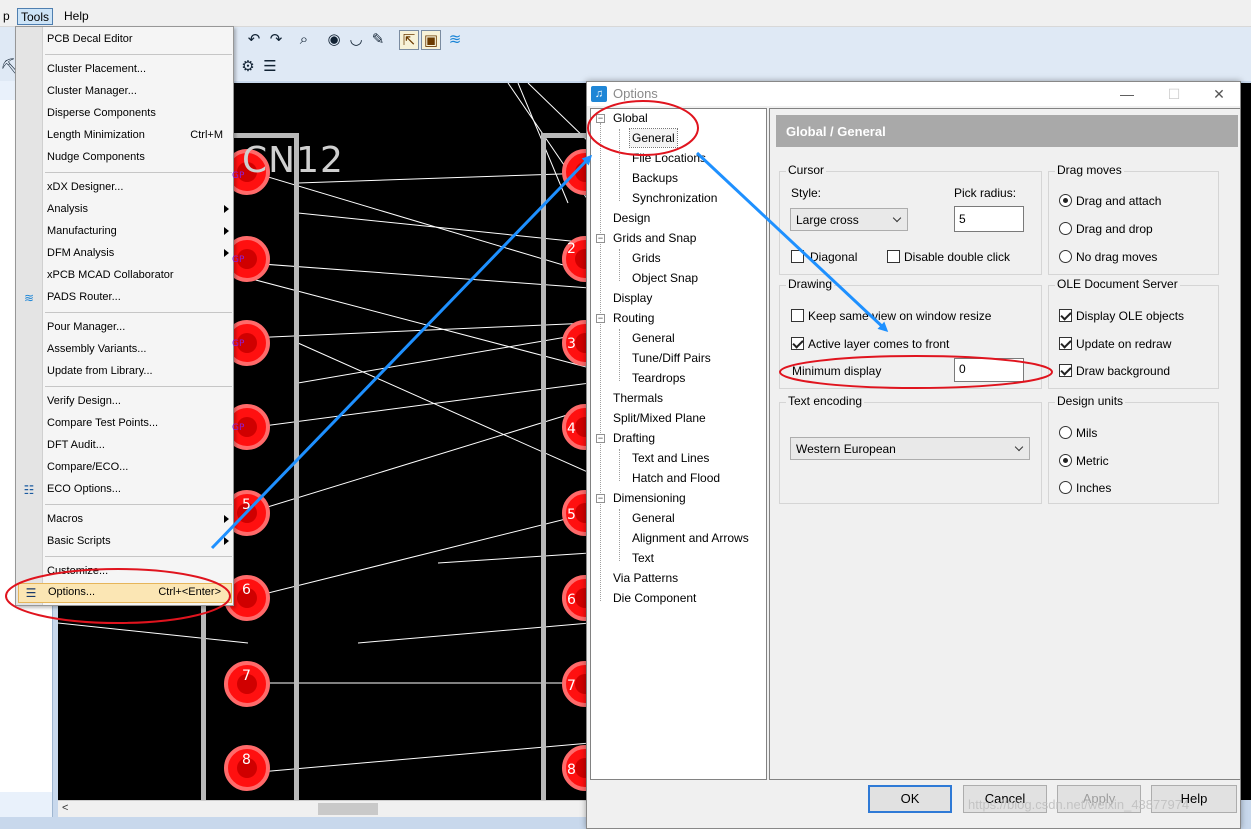  What do you see at coordinates (138, 520) in the screenshot?
I see `menu-item-macros: Macros` at bounding box center [138, 520].